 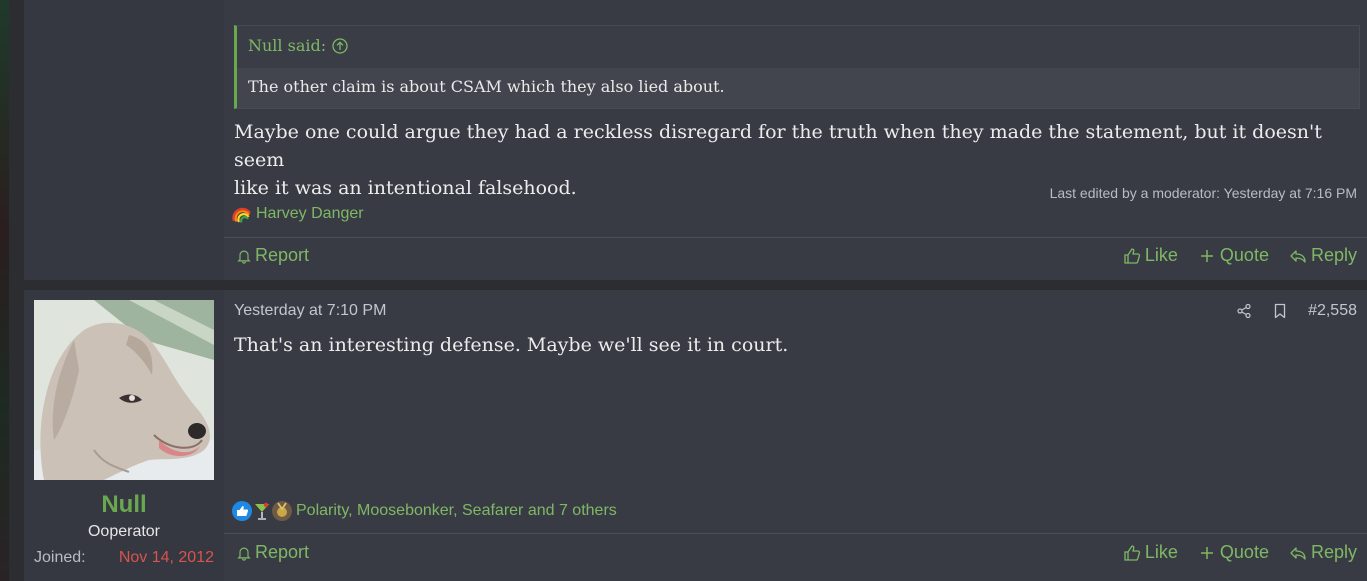 What do you see at coordinates (340, 45) in the screenshot?
I see `arrow-up-circle-icon` at bounding box center [340, 45].